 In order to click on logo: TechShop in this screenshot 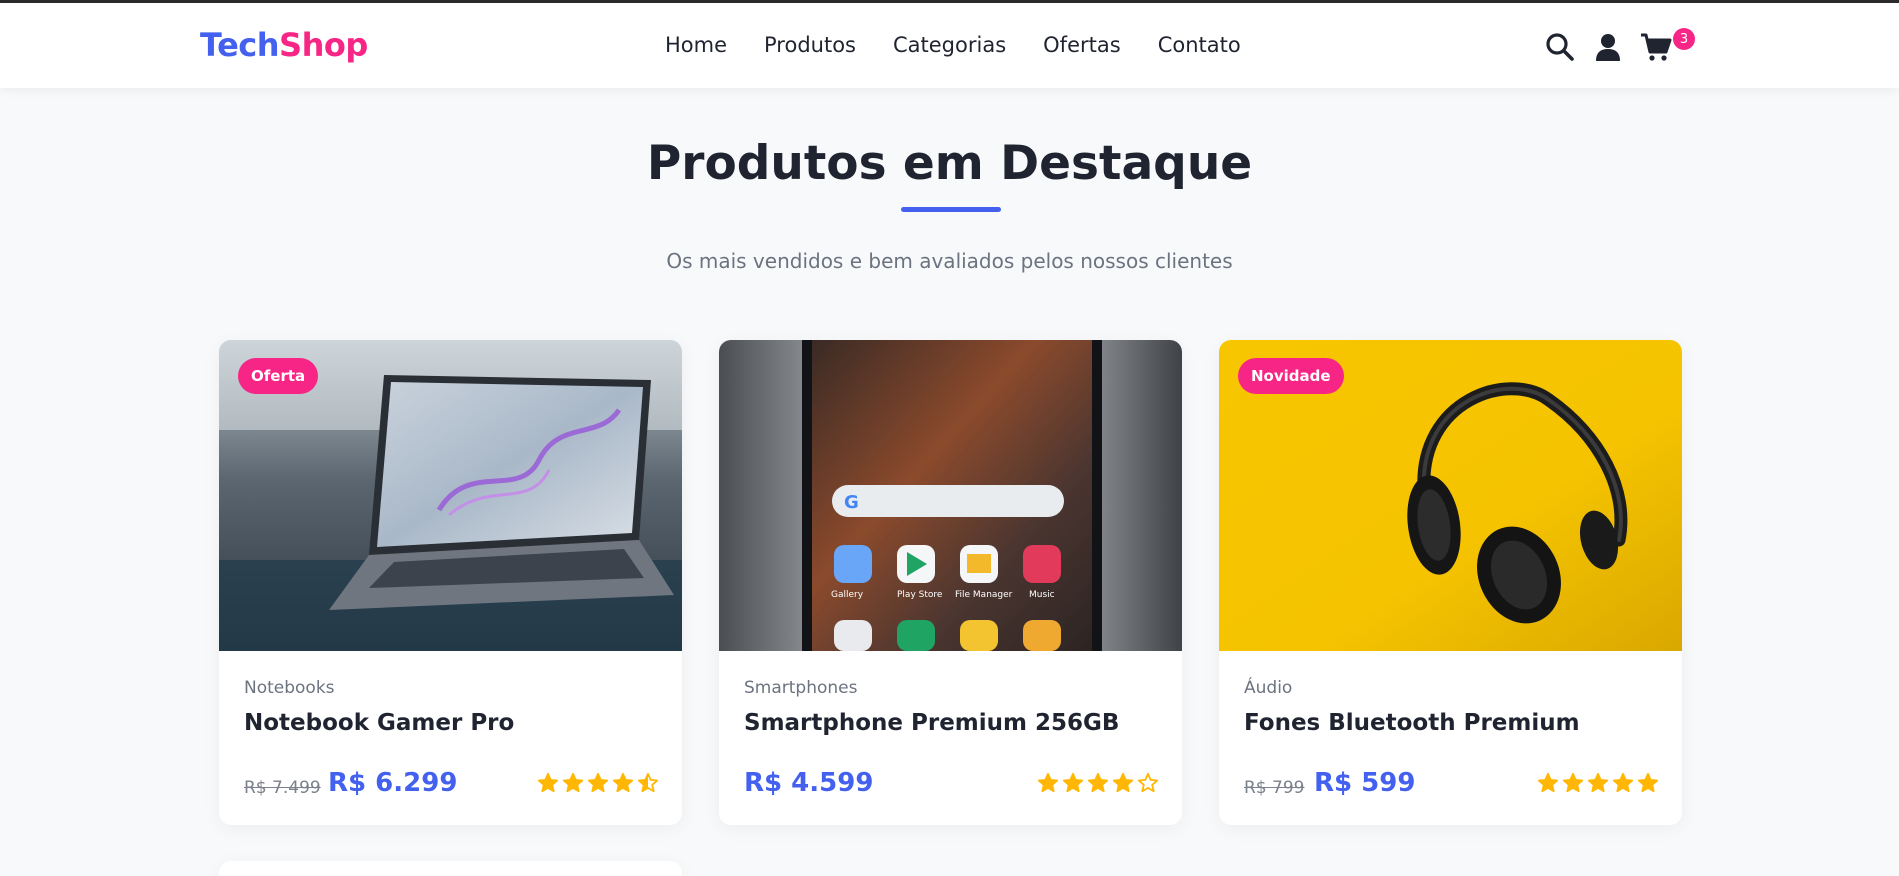, I will do `click(284, 45)`.